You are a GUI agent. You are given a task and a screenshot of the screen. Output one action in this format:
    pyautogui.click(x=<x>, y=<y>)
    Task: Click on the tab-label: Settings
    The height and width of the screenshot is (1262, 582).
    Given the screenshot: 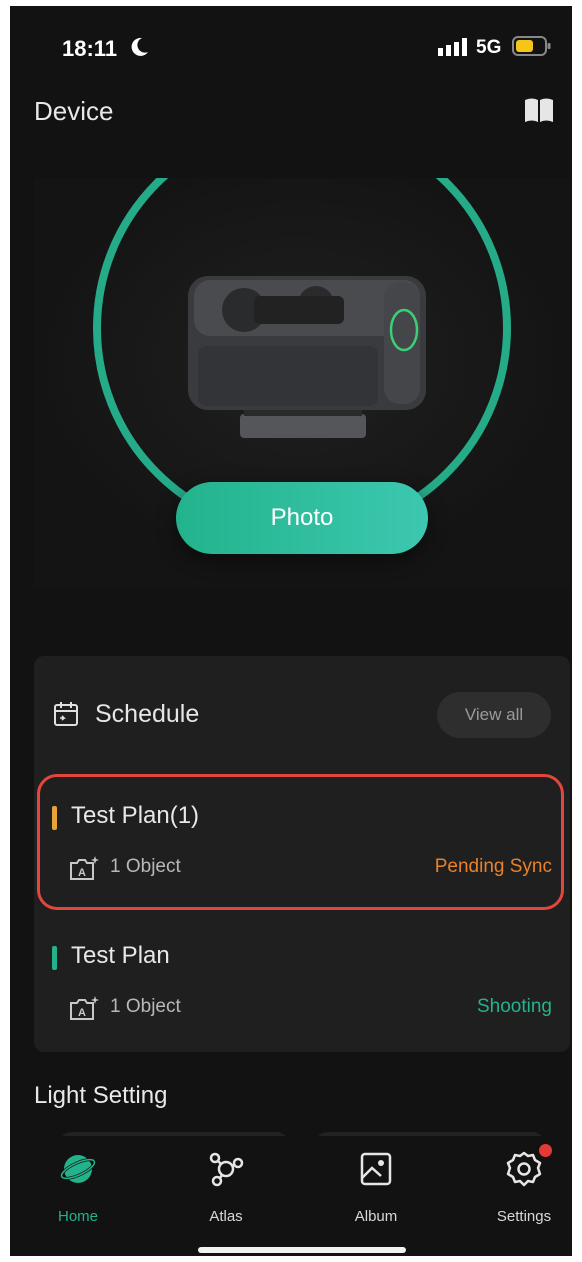 What is the action you would take?
    pyautogui.click(x=524, y=1216)
    